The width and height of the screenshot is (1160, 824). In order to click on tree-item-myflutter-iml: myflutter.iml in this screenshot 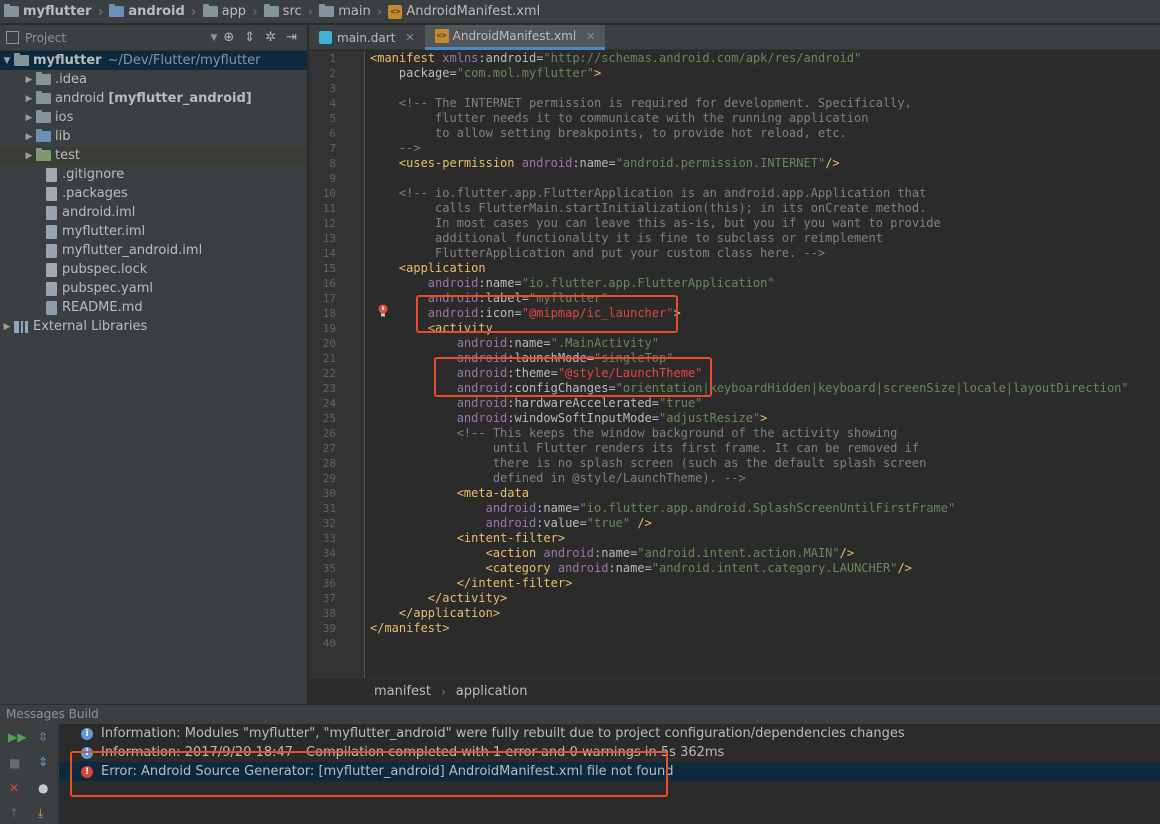, I will do `click(153, 231)`.